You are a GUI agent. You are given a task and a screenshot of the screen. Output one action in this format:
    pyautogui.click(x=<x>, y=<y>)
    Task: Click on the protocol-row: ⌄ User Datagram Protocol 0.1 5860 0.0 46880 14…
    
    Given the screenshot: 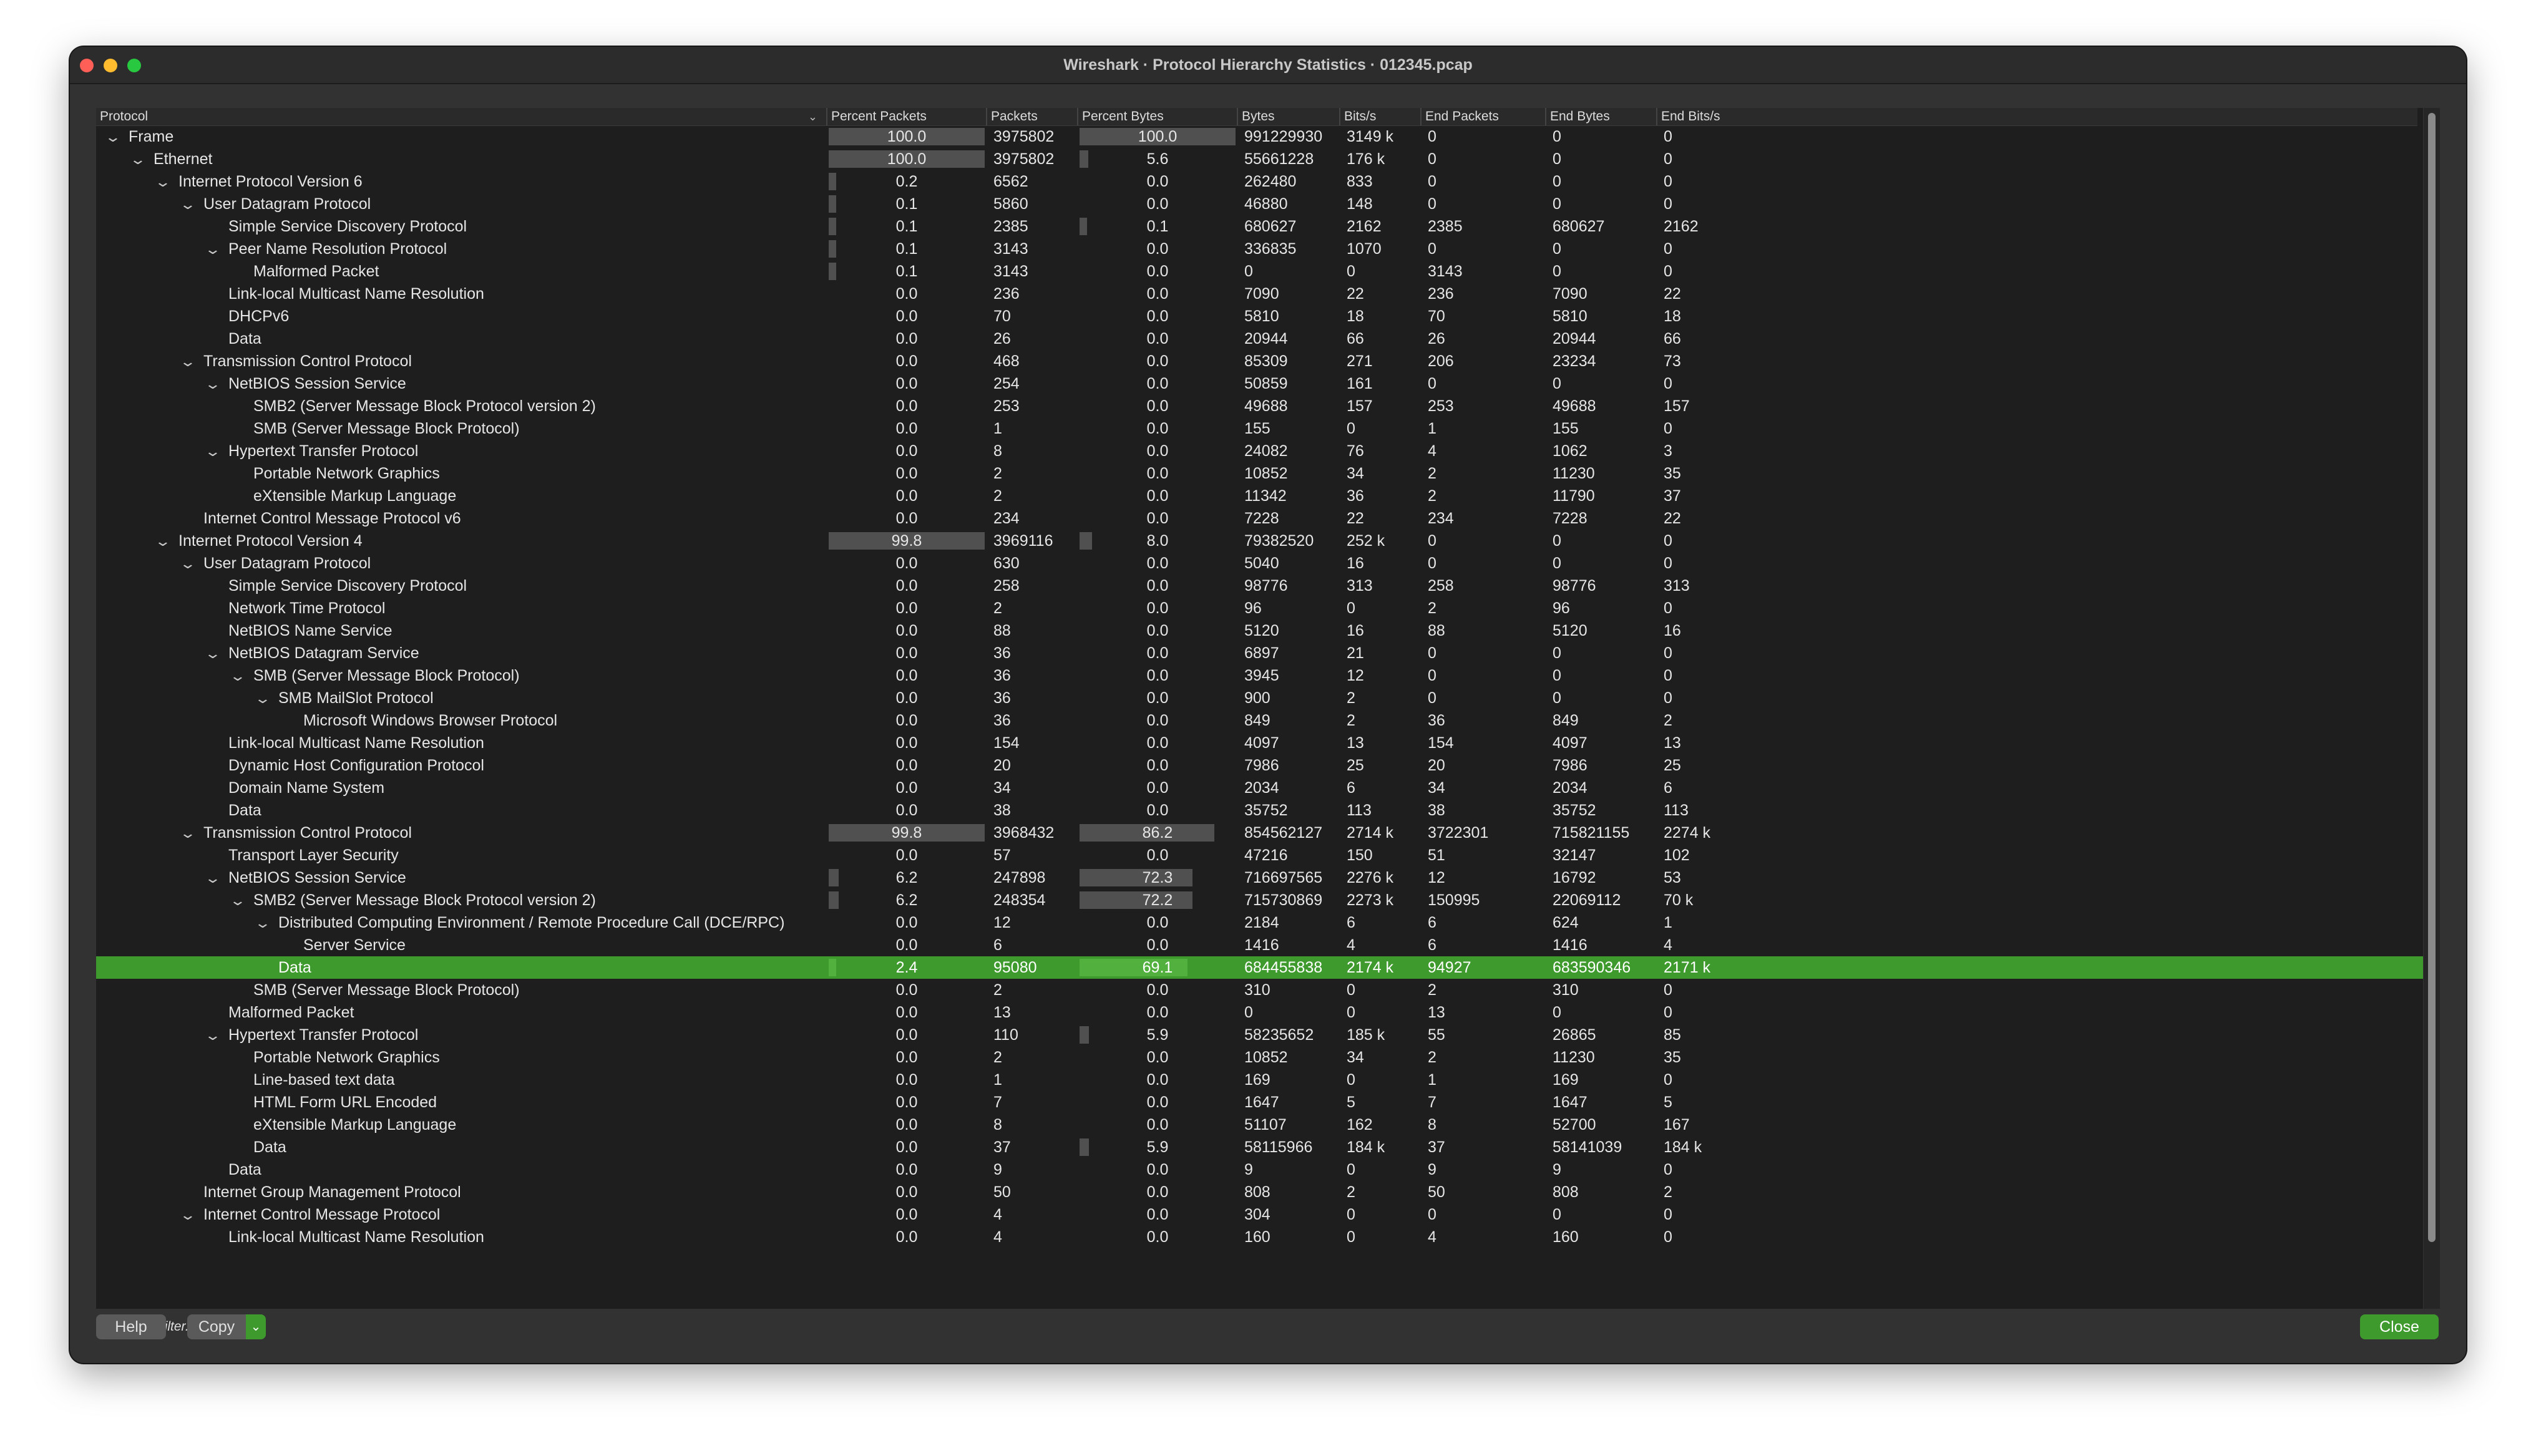 What is the action you would take?
    pyautogui.click(x=1260, y=204)
    